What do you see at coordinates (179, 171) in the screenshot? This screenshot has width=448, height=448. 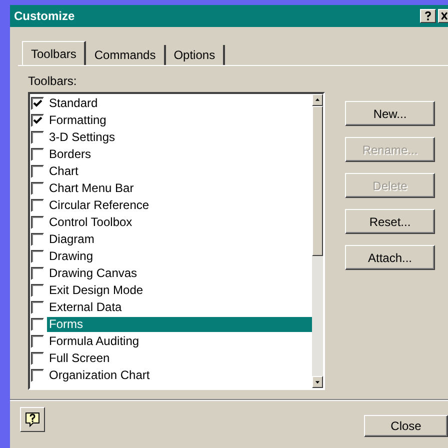 I see `toolbar-item: Chart` at bounding box center [179, 171].